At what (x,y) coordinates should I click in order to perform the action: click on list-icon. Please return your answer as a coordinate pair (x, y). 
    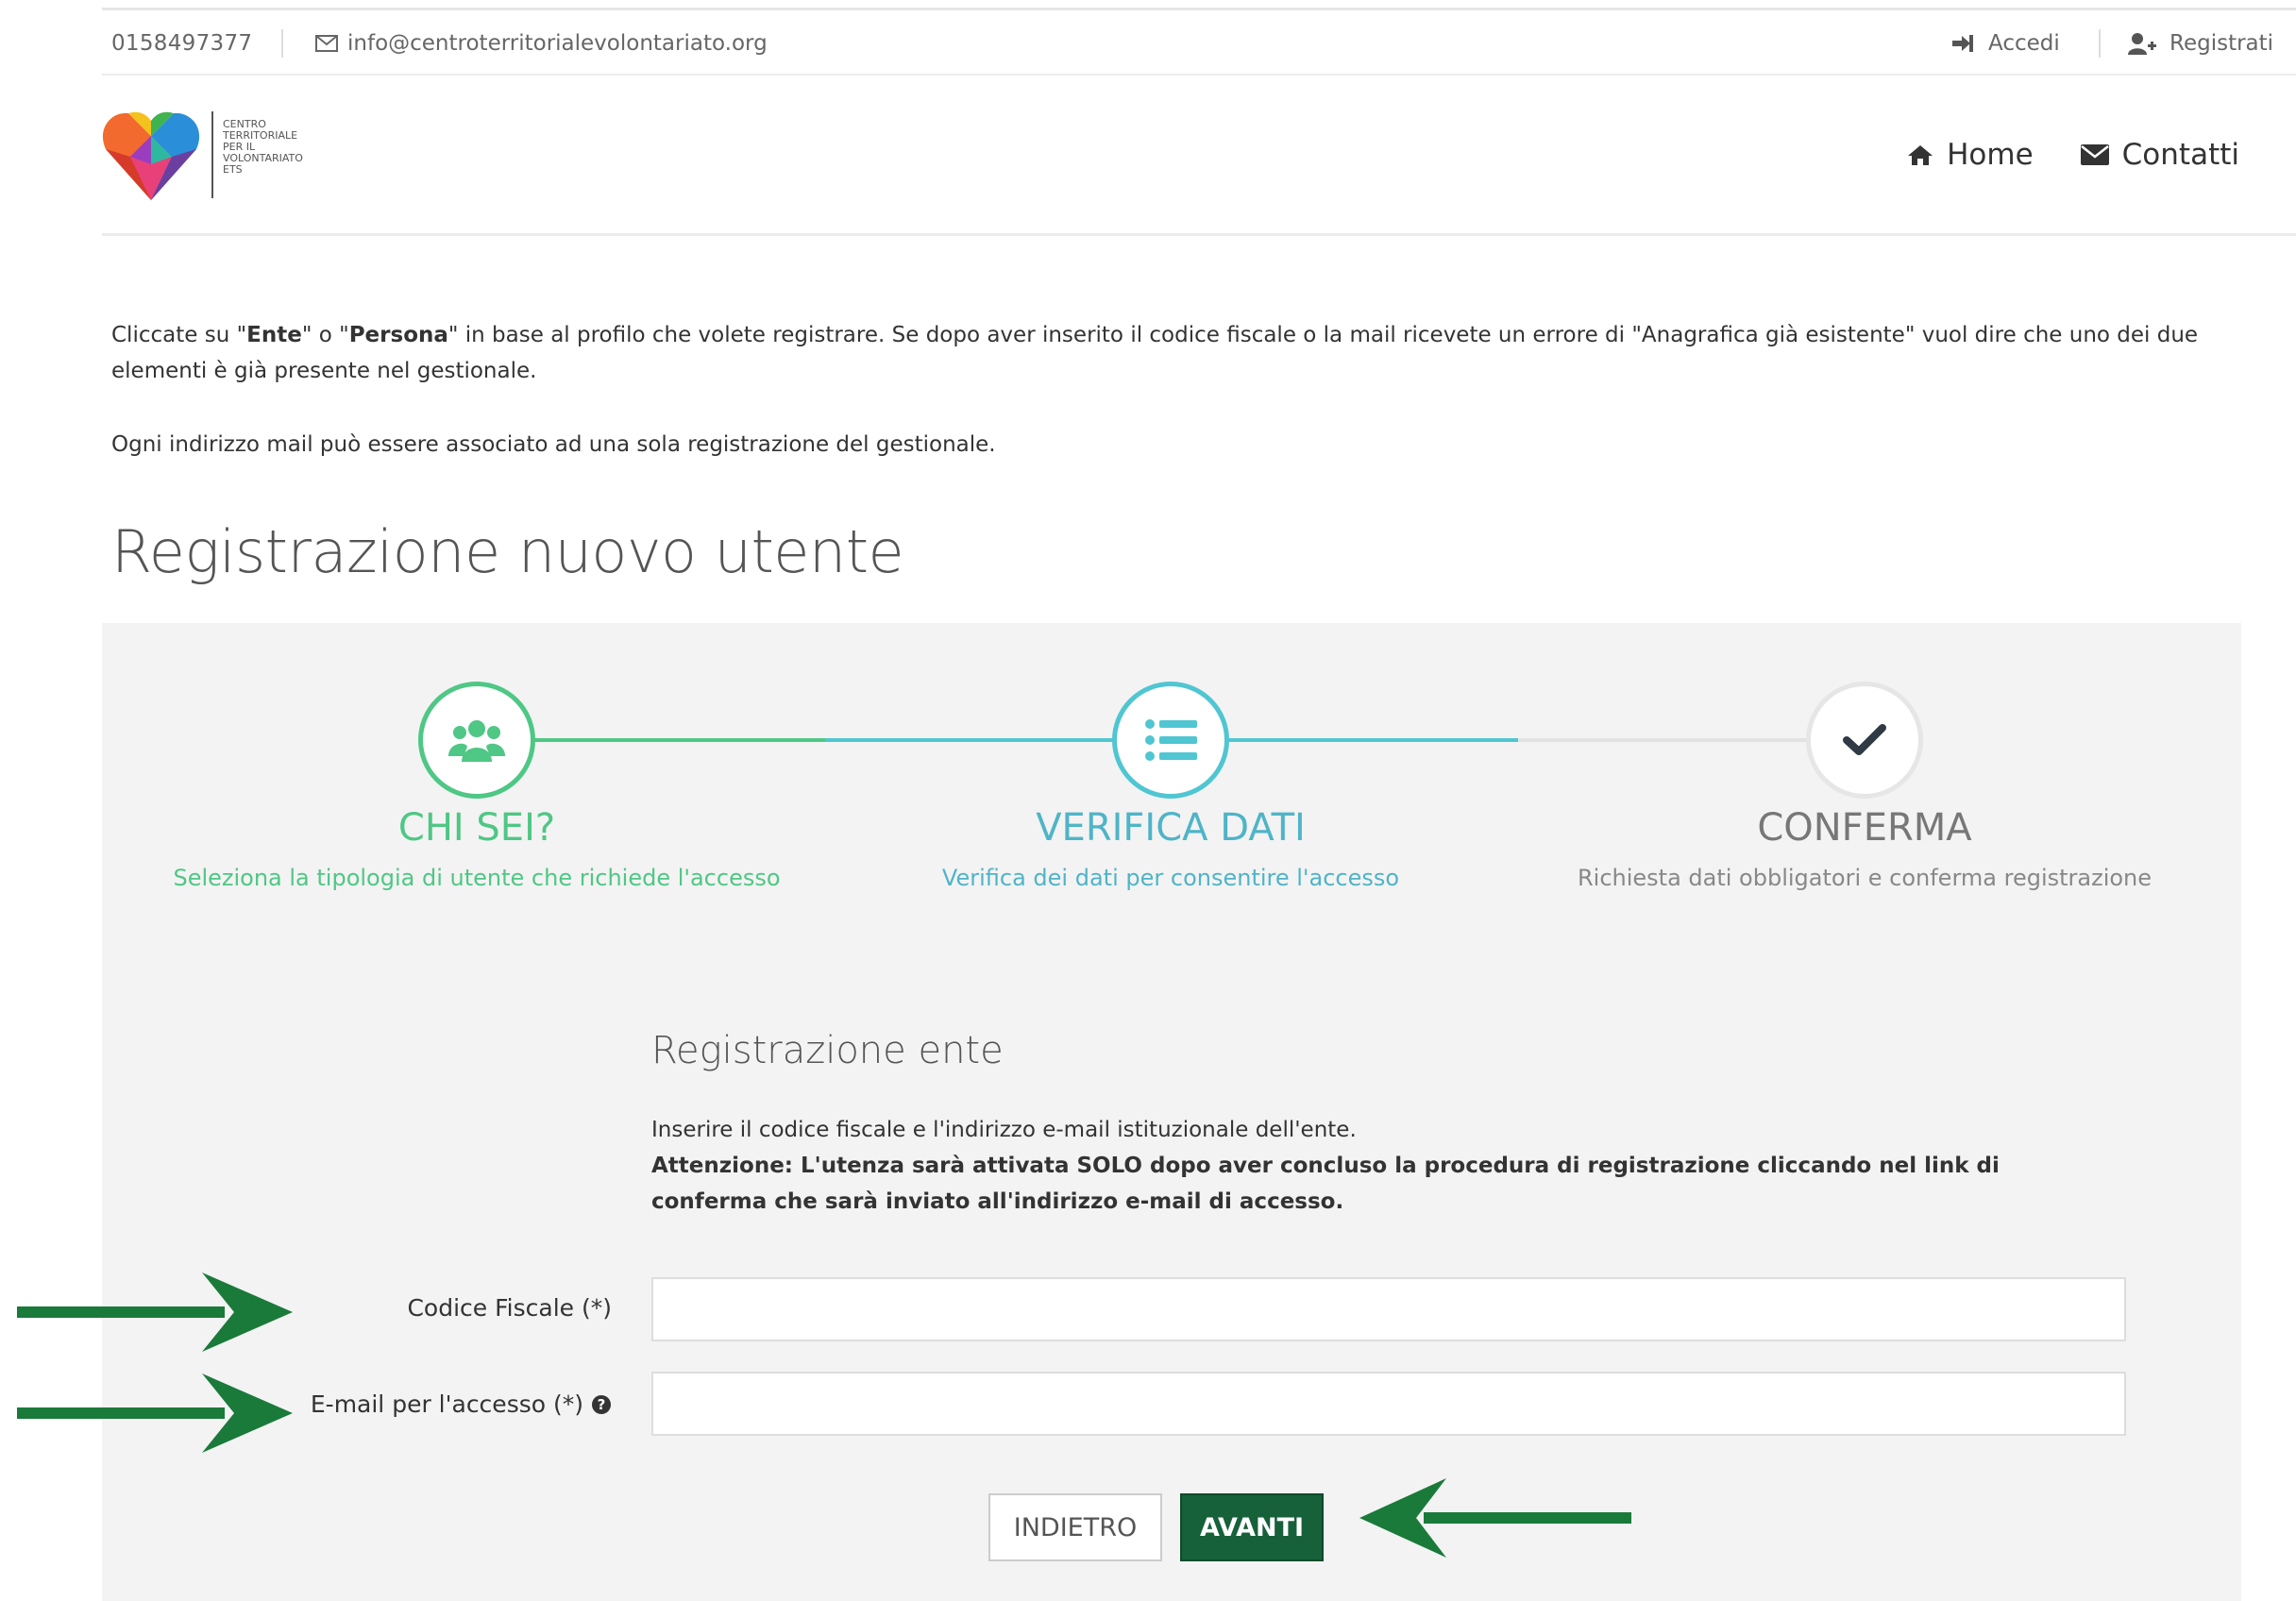
    Looking at the image, I should click on (1171, 740).